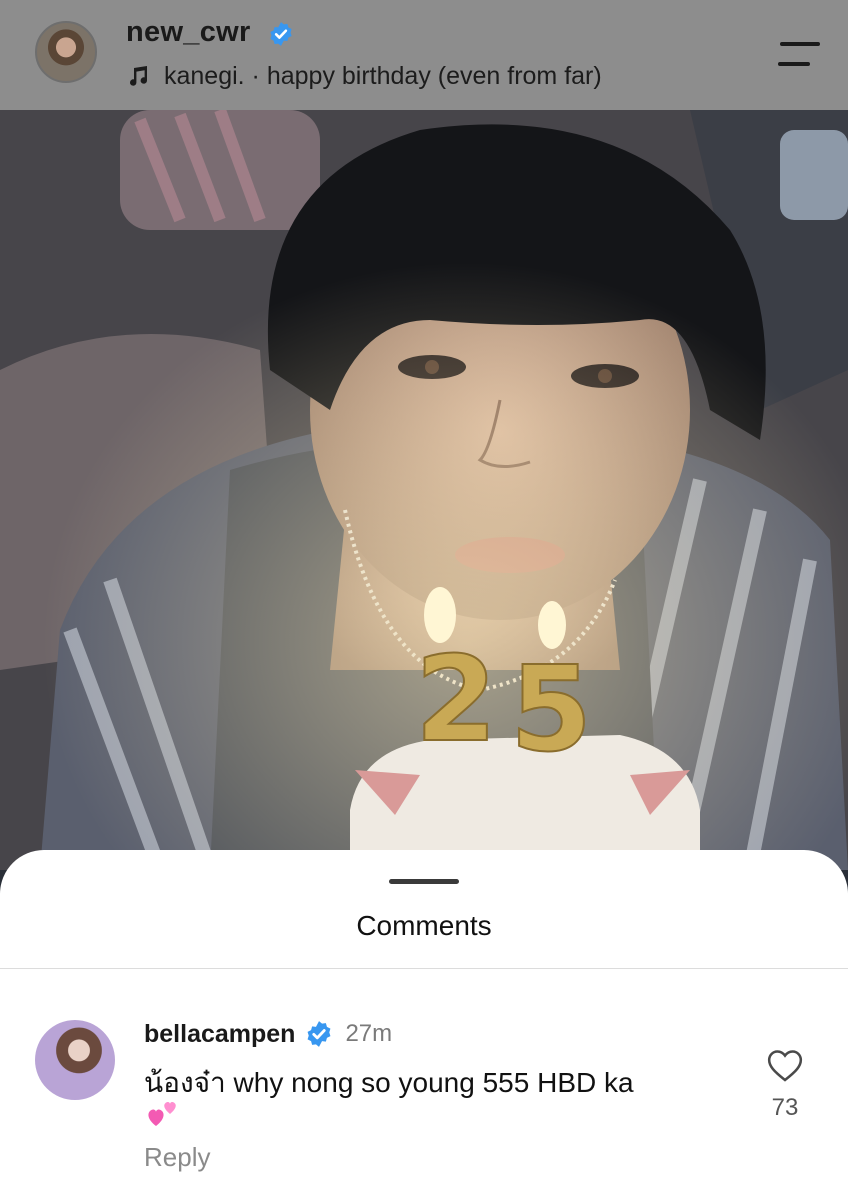 The height and width of the screenshot is (1200, 848). Describe the element at coordinates (369, 1033) in the screenshot. I see `comment-timestamp: 27m` at that location.